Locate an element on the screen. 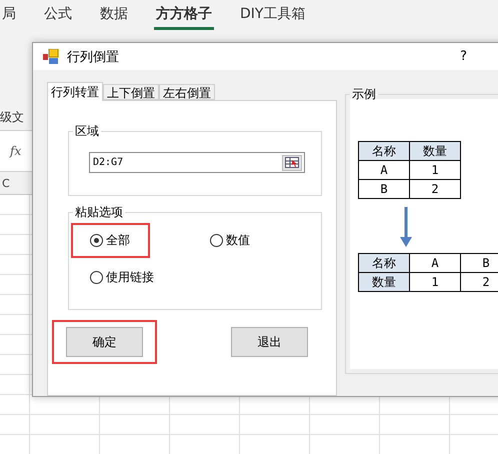  group-title: 粘贴选项 is located at coordinates (99, 212).